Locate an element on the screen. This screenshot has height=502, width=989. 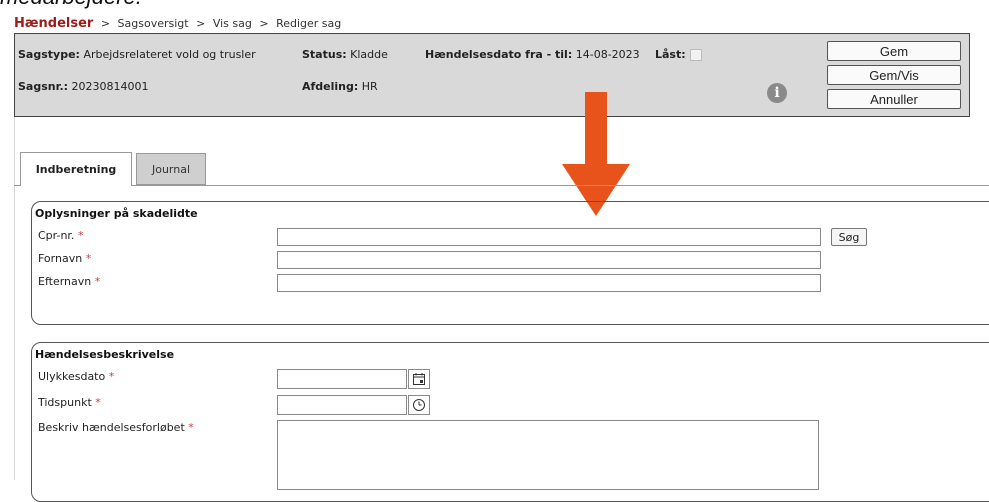
first-name-input is located at coordinates (549, 260).